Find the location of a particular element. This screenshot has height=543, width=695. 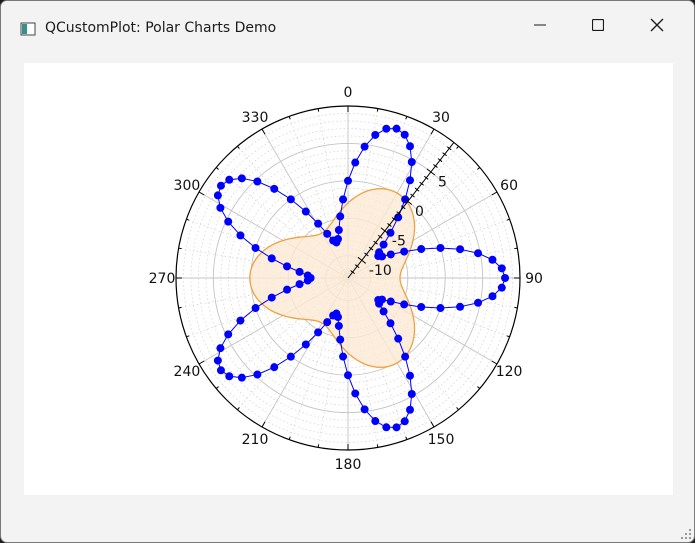

angular-tick-label: 330 is located at coordinates (255, 118).